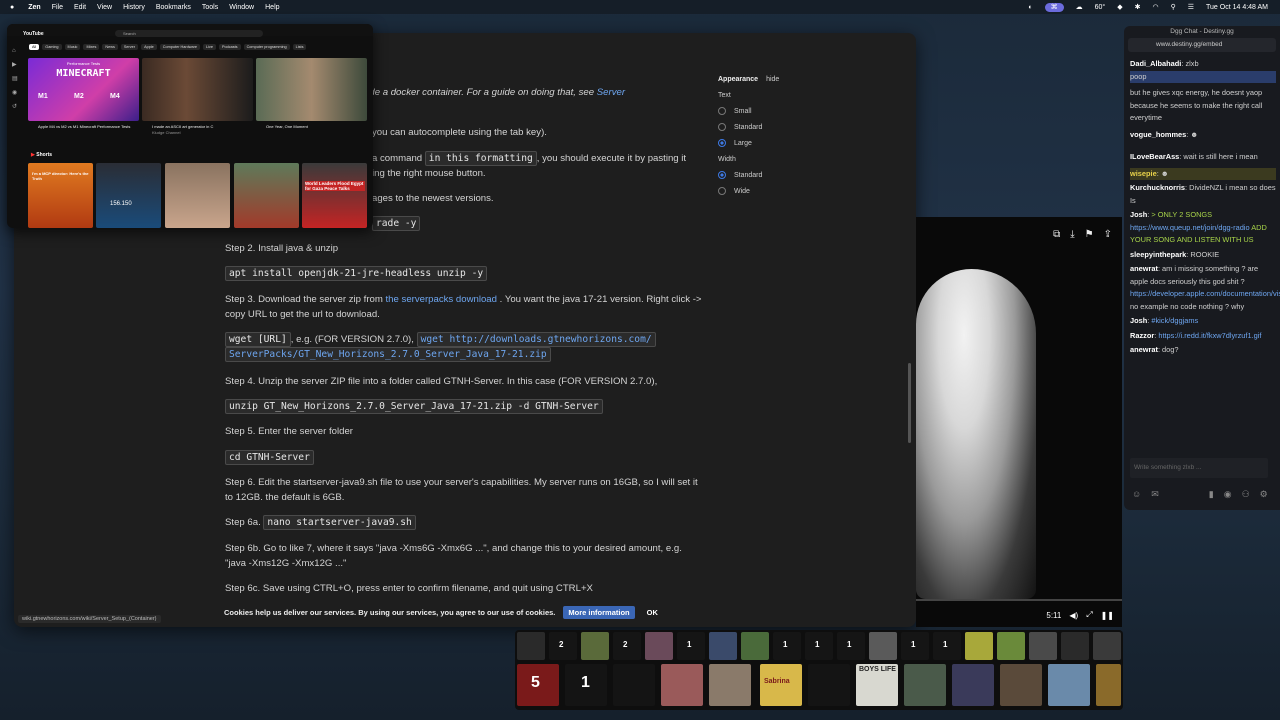 This screenshot has height=720, width=1280. What do you see at coordinates (272, 7) in the screenshot?
I see `menu-help: Help` at bounding box center [272, 7].